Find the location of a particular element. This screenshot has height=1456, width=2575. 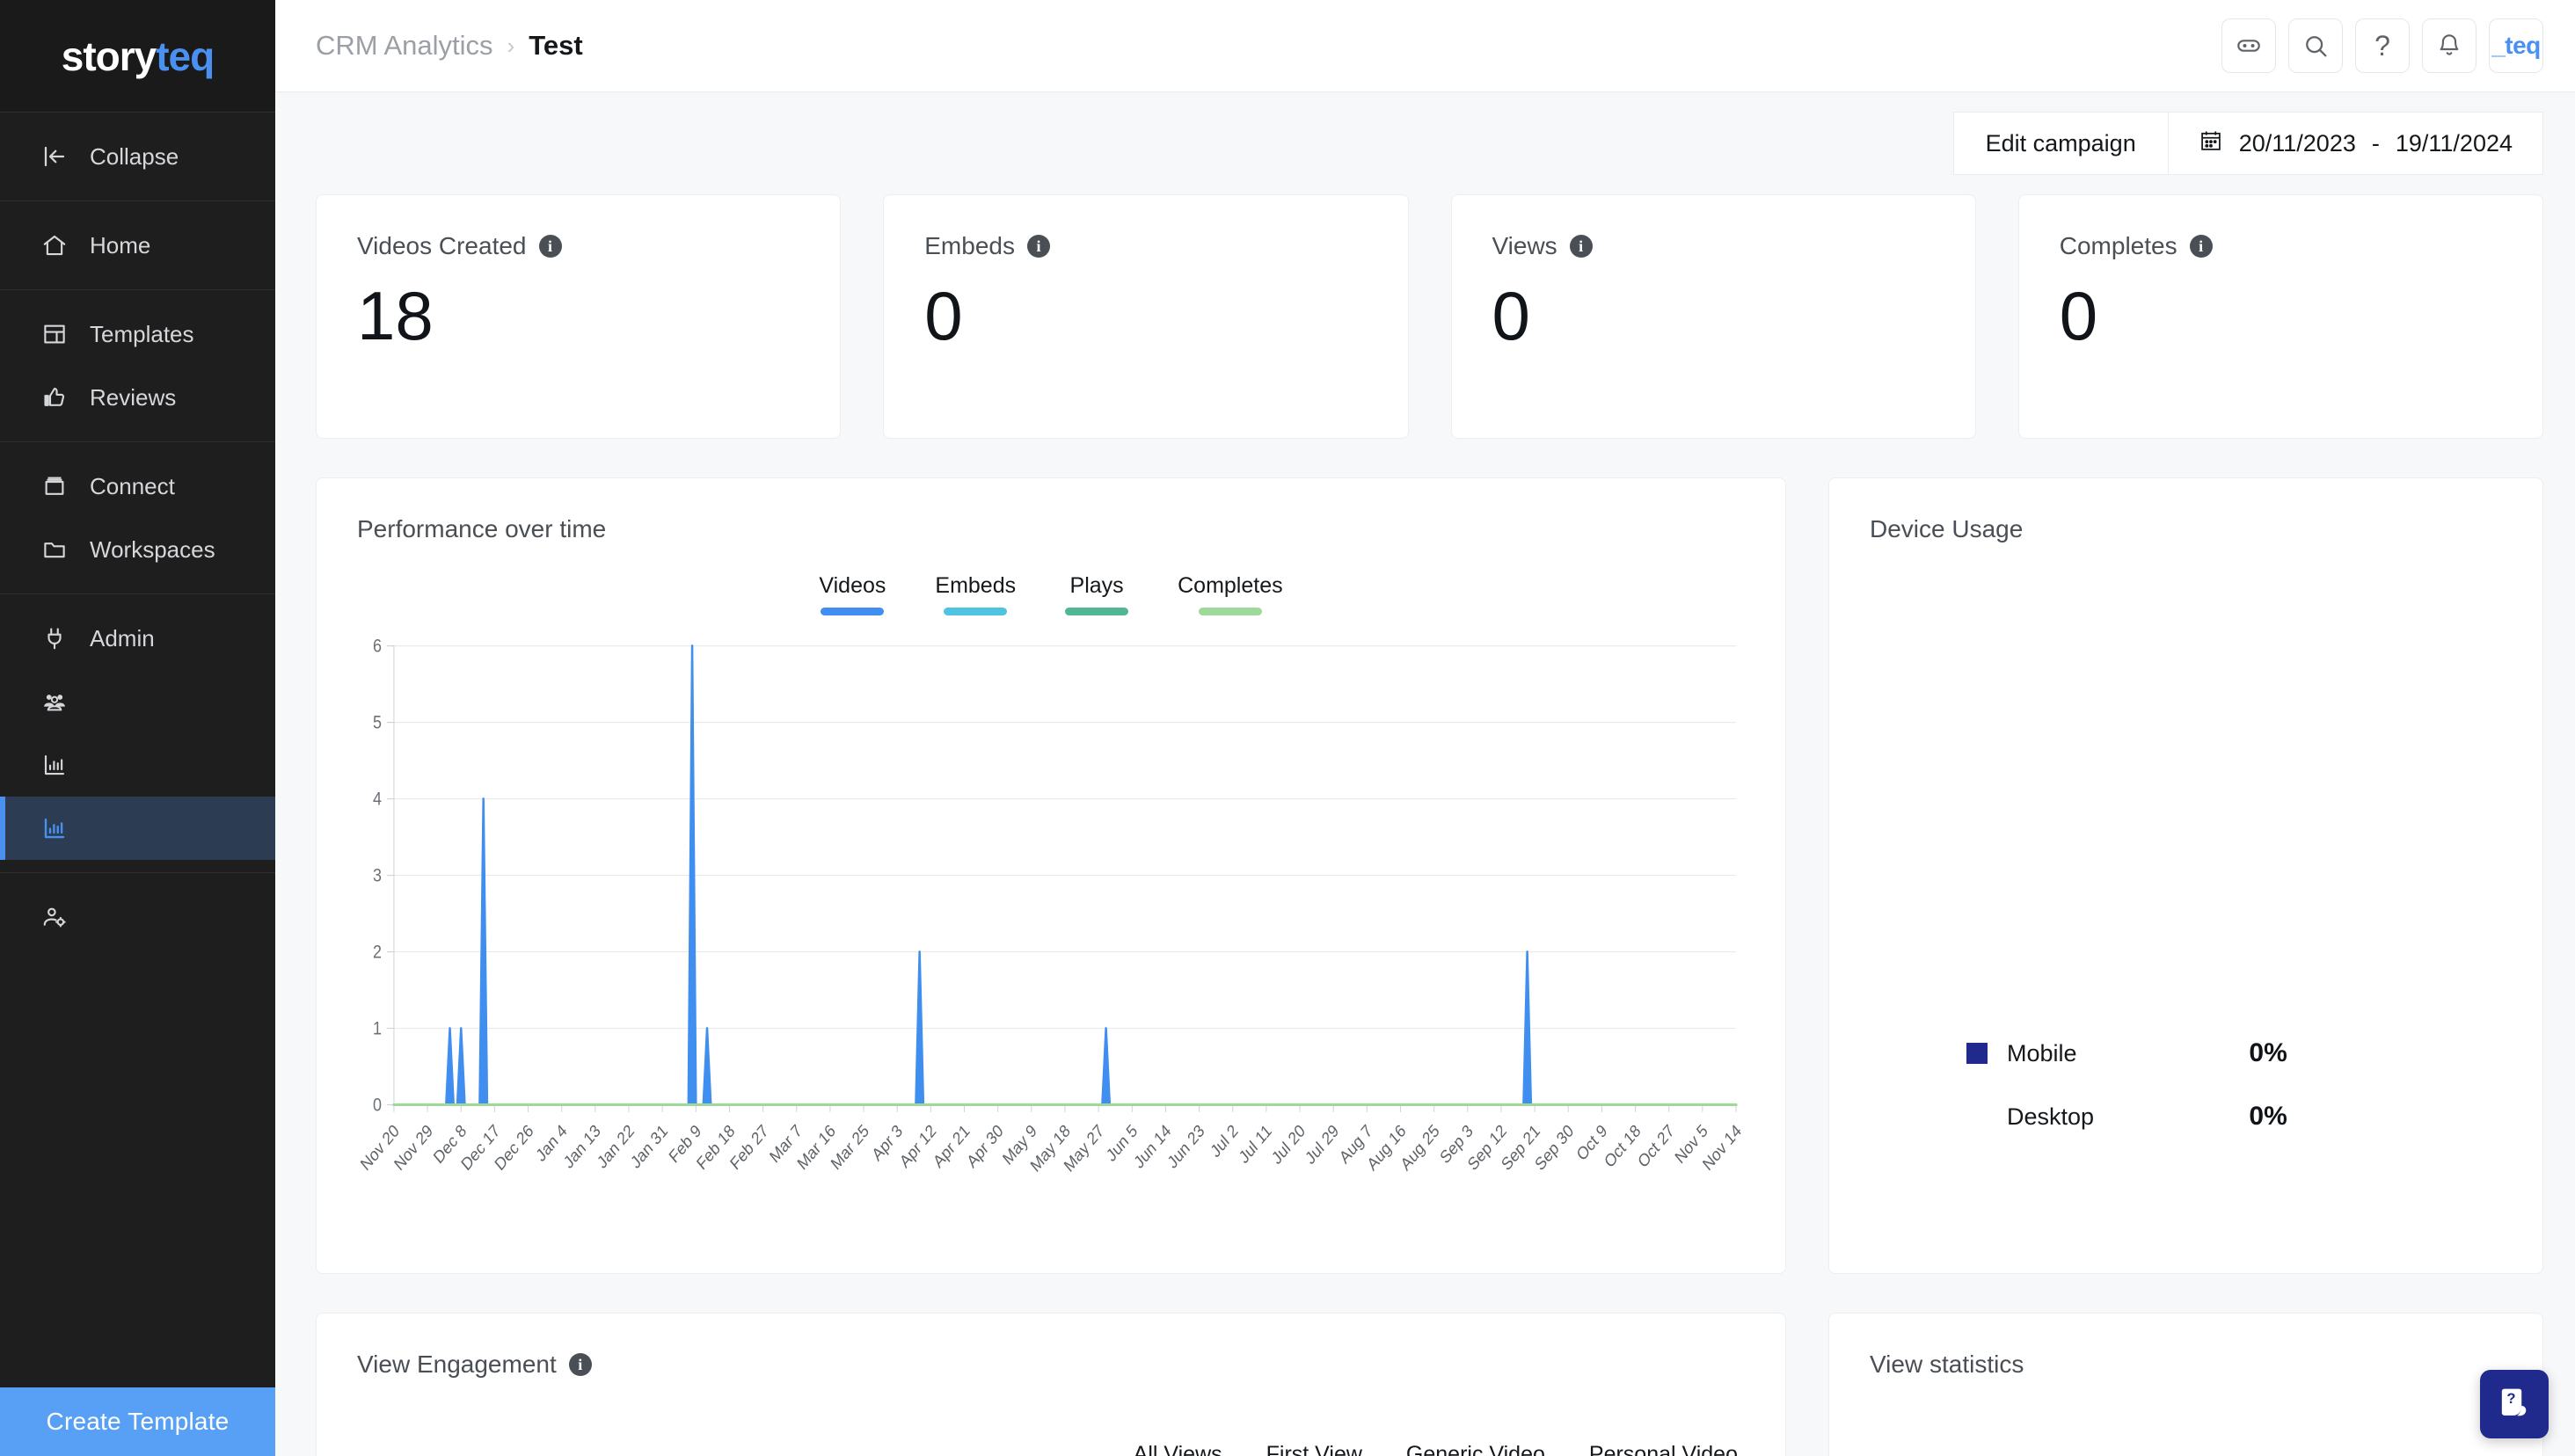

date-range-picker: 20/11/2023 - 19/11/2024 is located at coordinates (2355, 143).